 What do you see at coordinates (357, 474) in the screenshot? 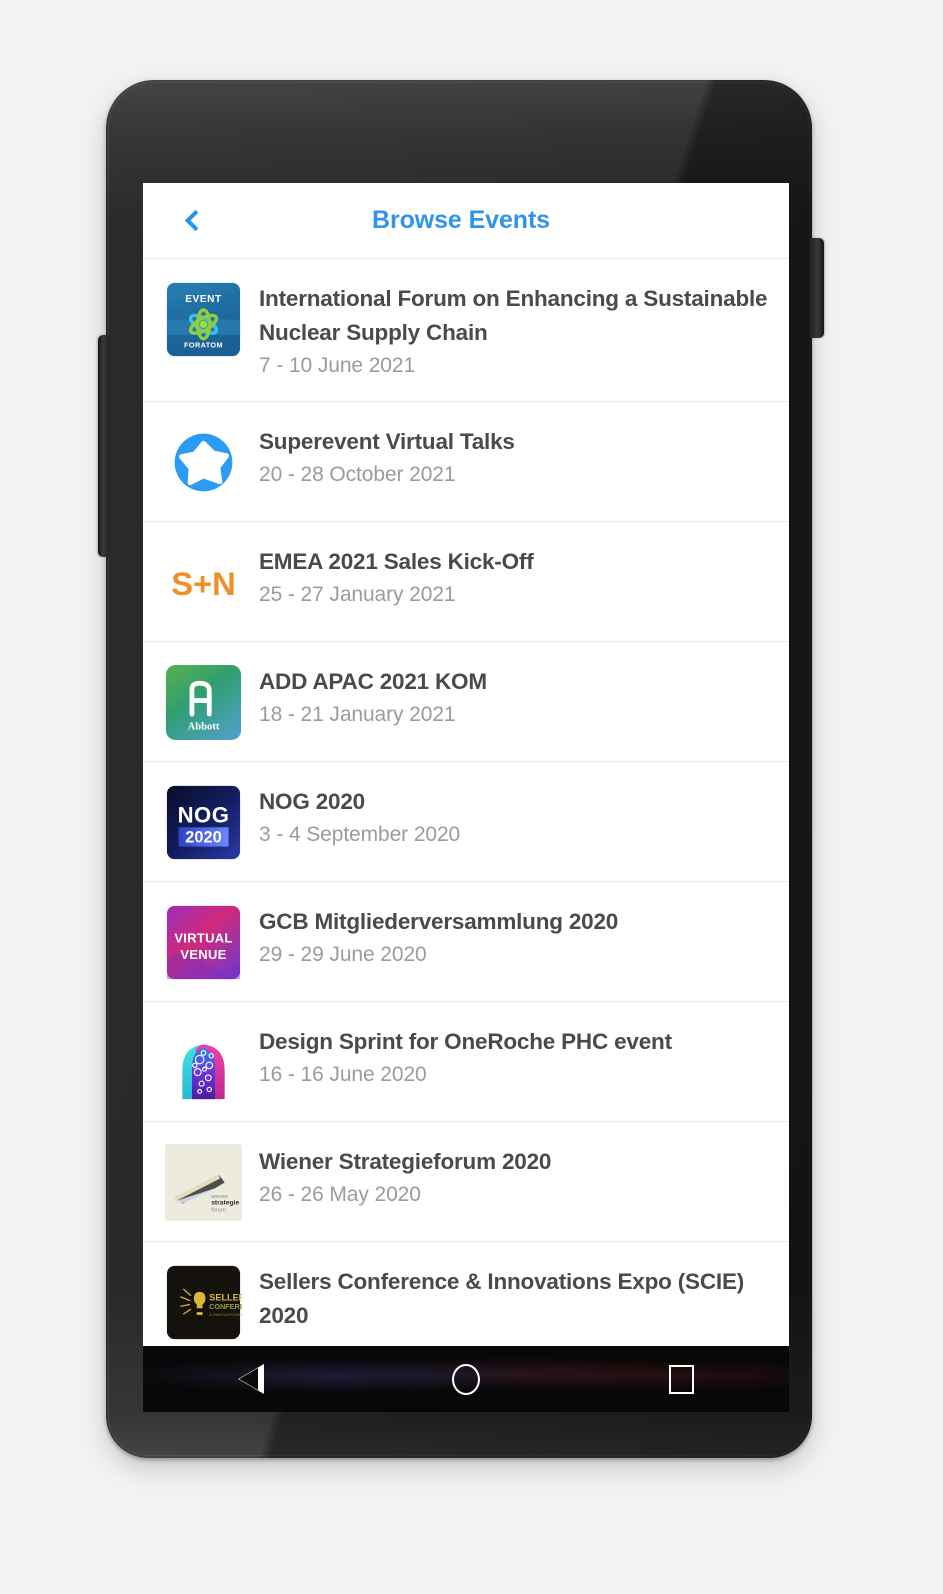
I see `event-date: 20 - 28 October 2021` at bounding box center [357, 474].